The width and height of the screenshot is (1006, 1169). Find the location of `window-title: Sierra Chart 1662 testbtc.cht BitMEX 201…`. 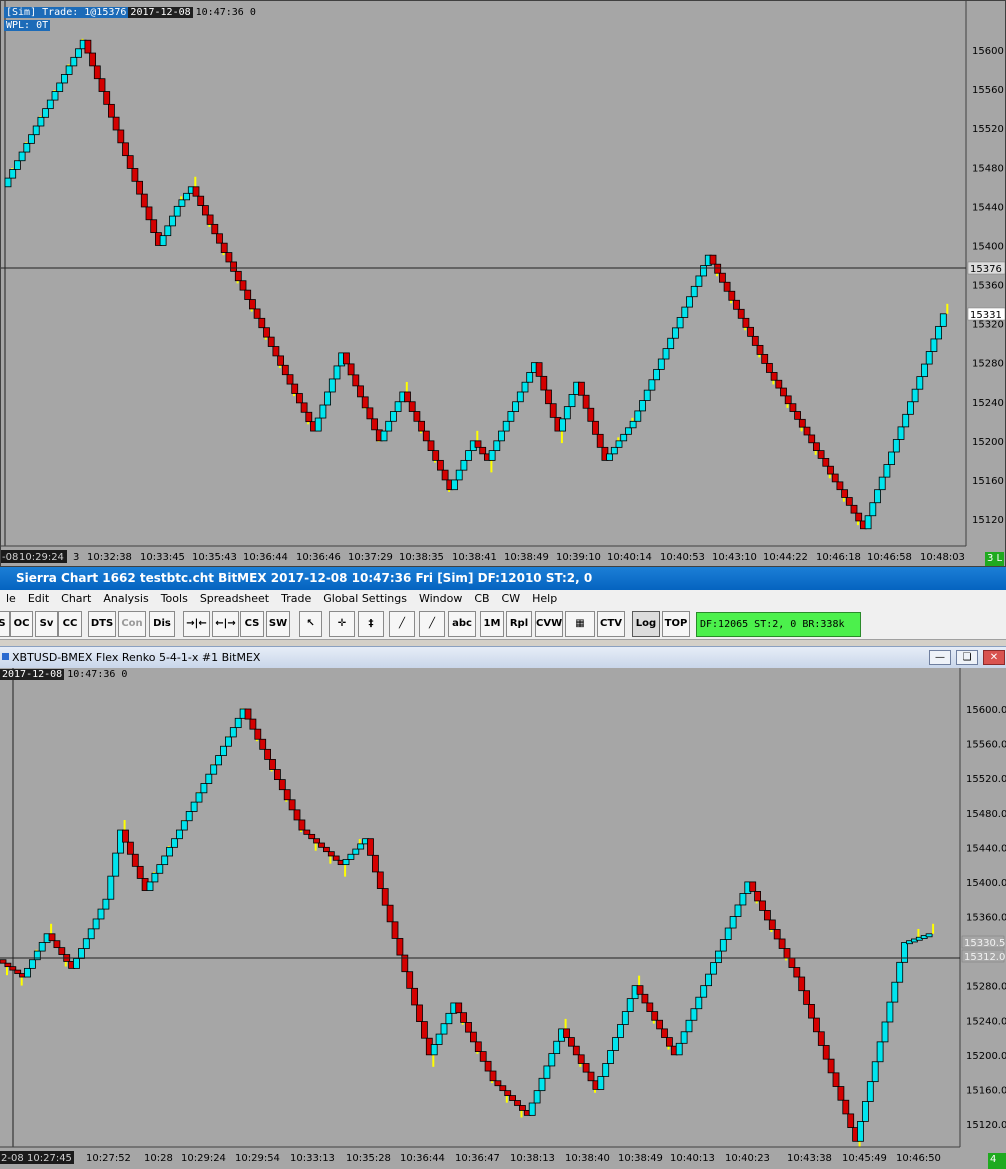

window-title: Sierra Chart 1662 testbtc.cht BitMEX 201… is located at coordinates (304, 578).